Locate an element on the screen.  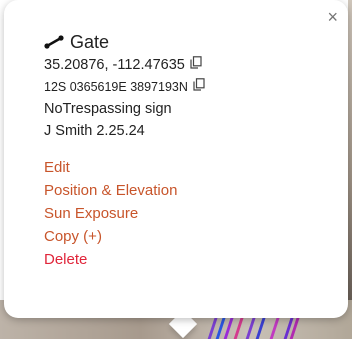
note-line-2: J Smith 2.25.24 is located at coordinates (94, 131).